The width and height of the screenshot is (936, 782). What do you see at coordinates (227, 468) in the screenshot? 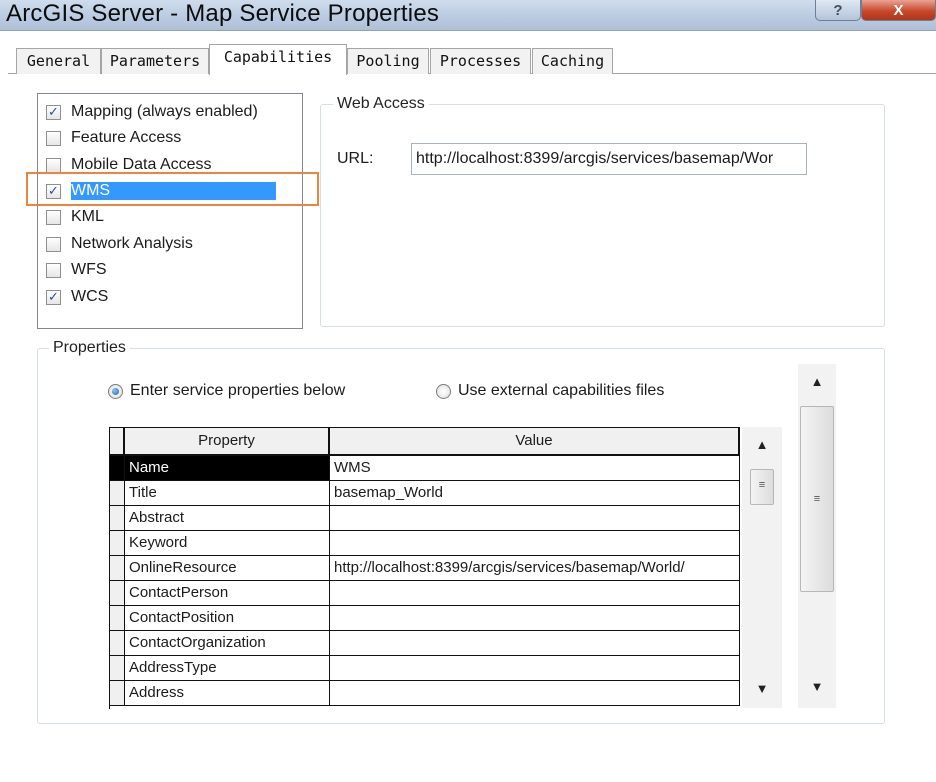
I see `property-cell: Name` at bounding box center [227, 468].